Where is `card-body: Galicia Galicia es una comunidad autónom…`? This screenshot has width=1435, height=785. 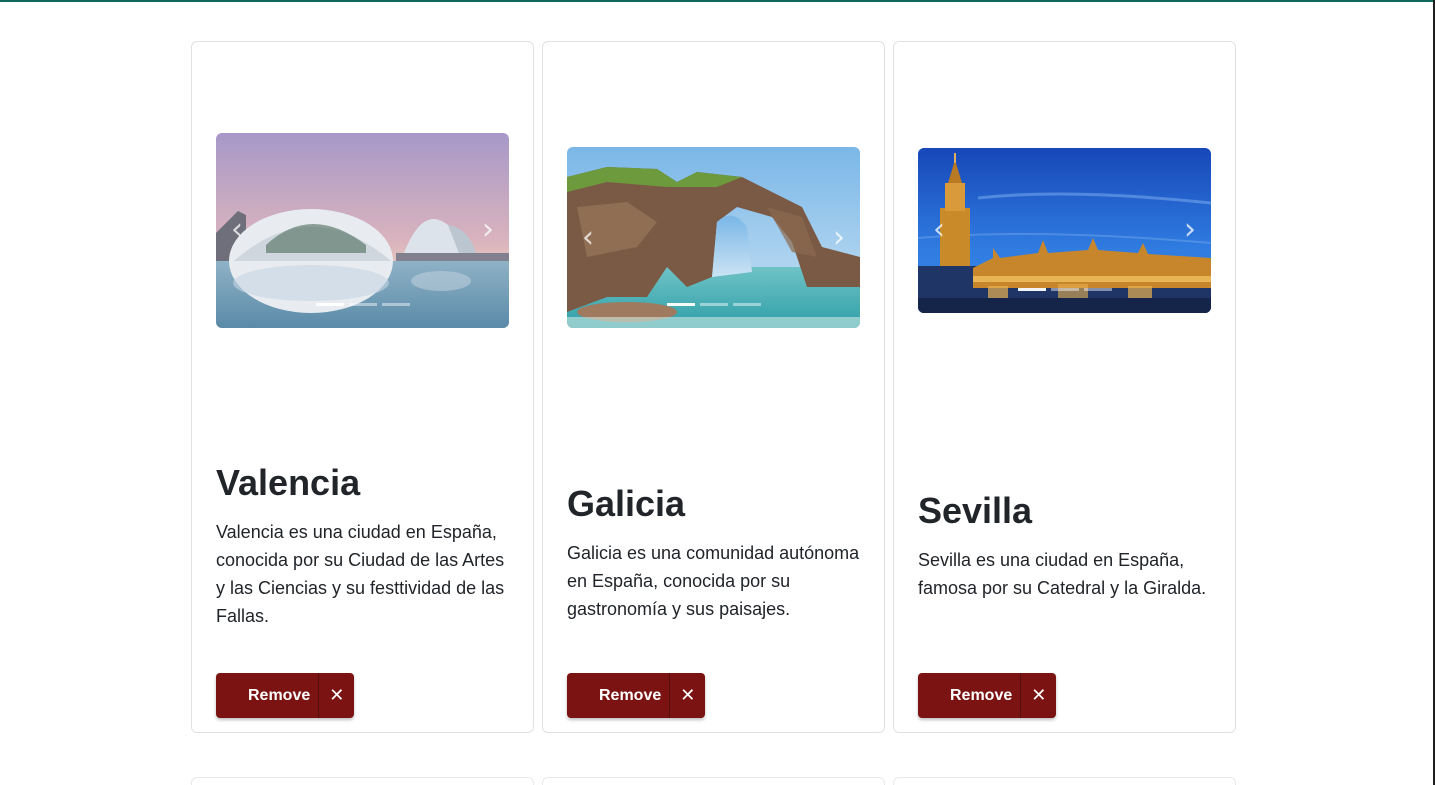 card-body: Galicia Galicia es una comunidad autónom… is located at coordinates (713, 553).